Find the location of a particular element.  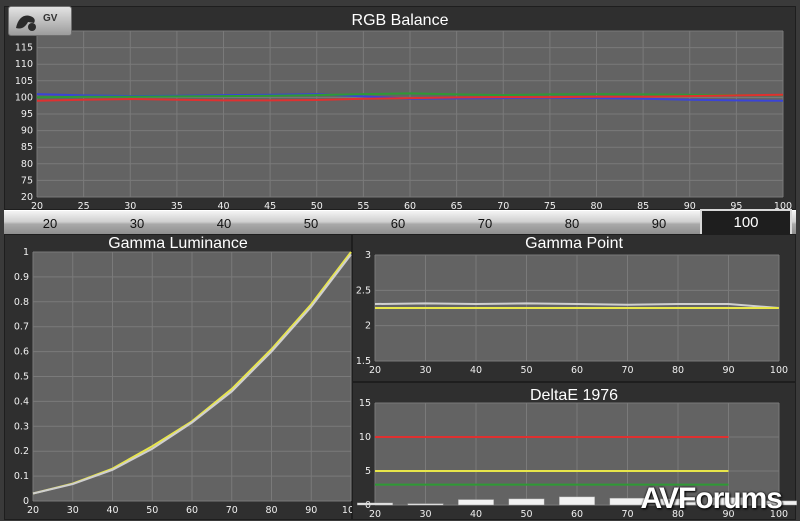

stimulus-level-bar: 20 30 40 50 60 70 80 90 is located at coordinates (400, 223).